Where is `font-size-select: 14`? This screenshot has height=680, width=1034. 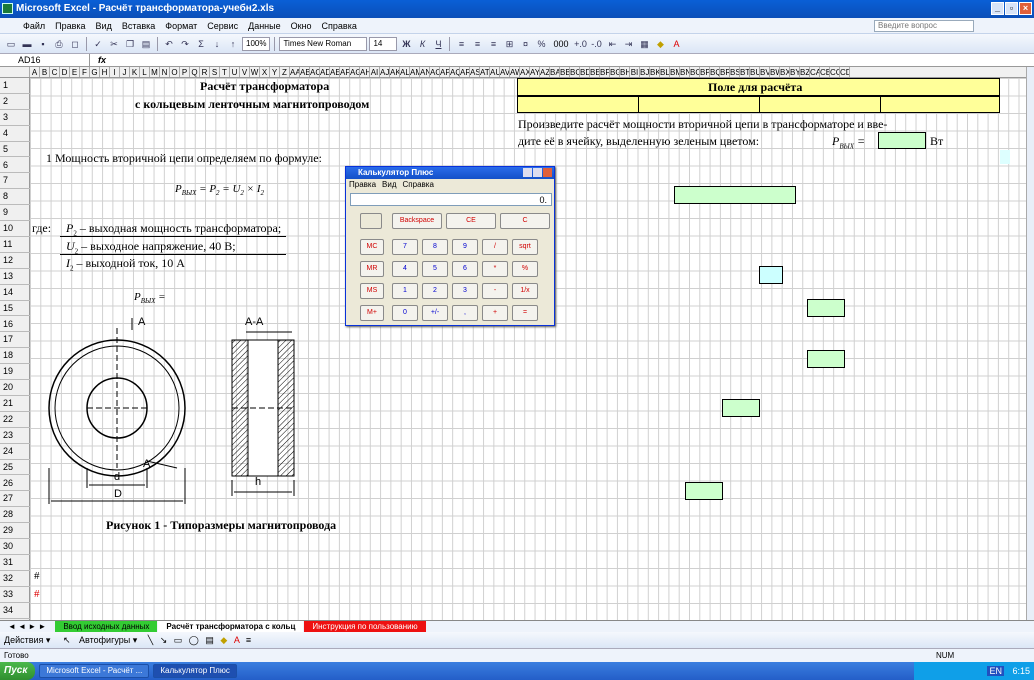
font-size-select: 14 is located at coordinates (383, 43).